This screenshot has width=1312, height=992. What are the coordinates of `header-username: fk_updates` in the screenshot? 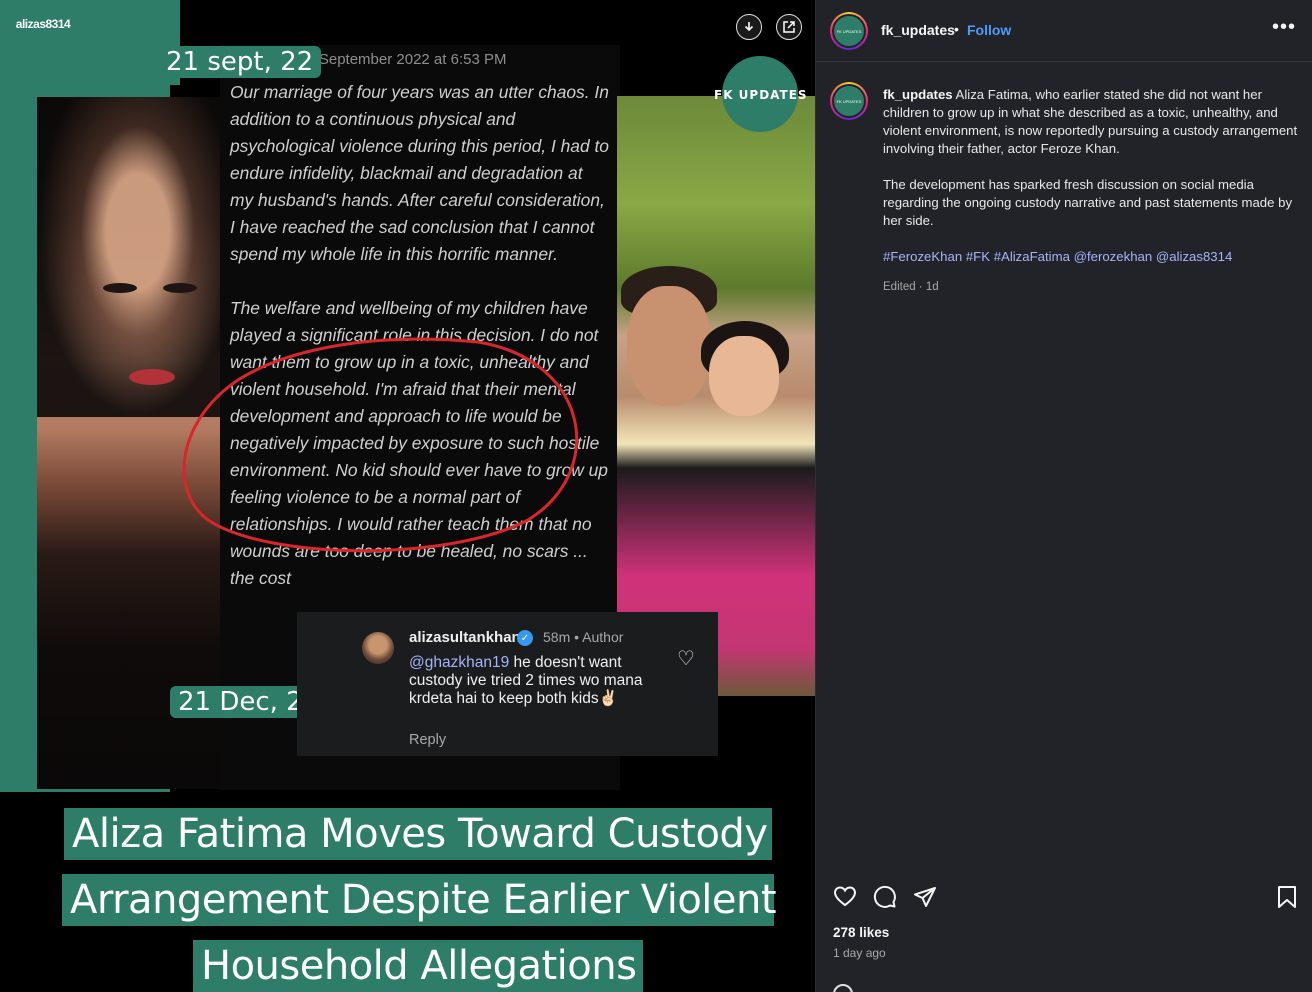 It's located at (918, 30).